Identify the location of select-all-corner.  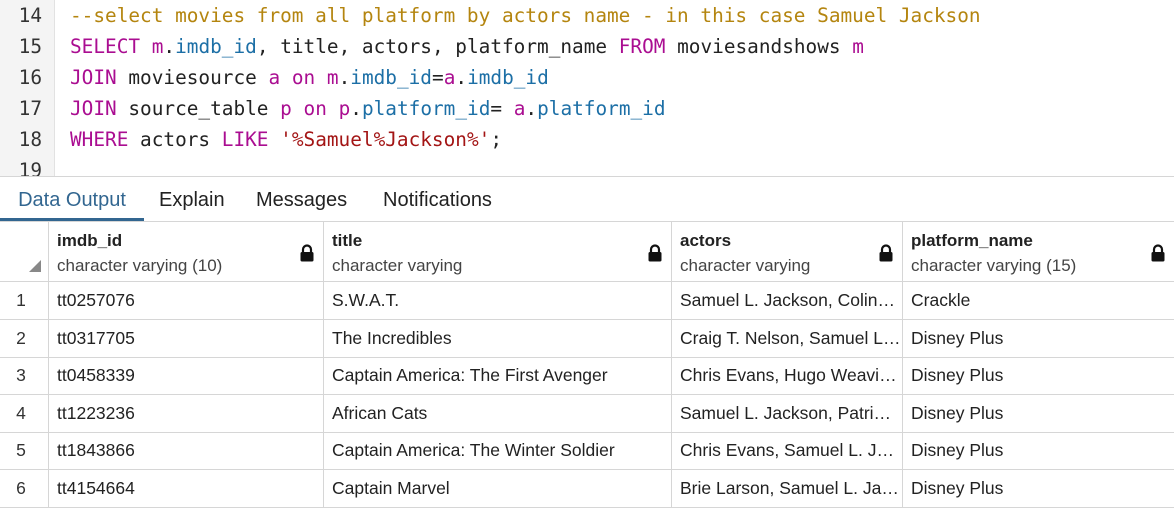
(24, 252).